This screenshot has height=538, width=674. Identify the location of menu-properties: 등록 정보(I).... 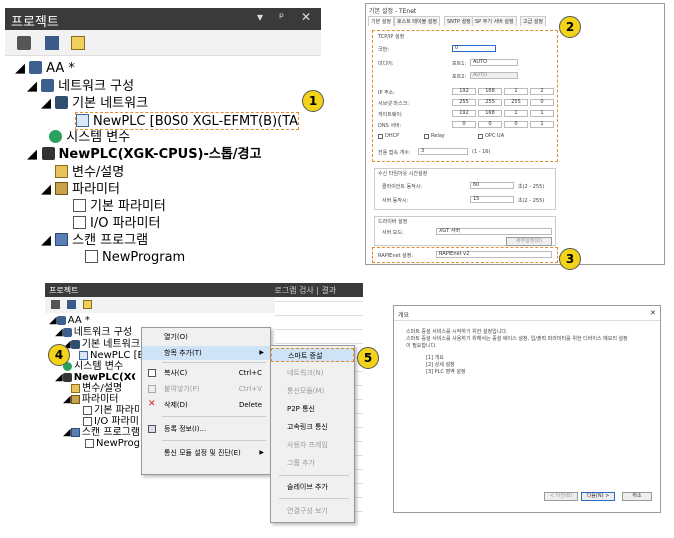
(206, 429).